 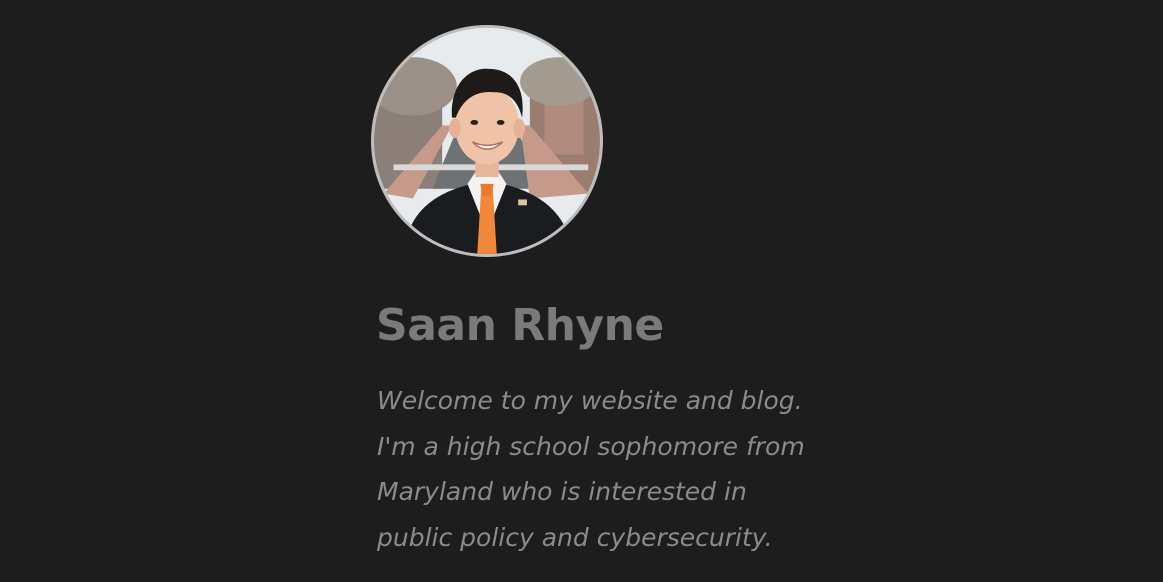 What do you see at coordinates (590, 400) in the screenshot?
I see `bio-line: Welcome to my website and blog.` at bounding box center [590, 400].